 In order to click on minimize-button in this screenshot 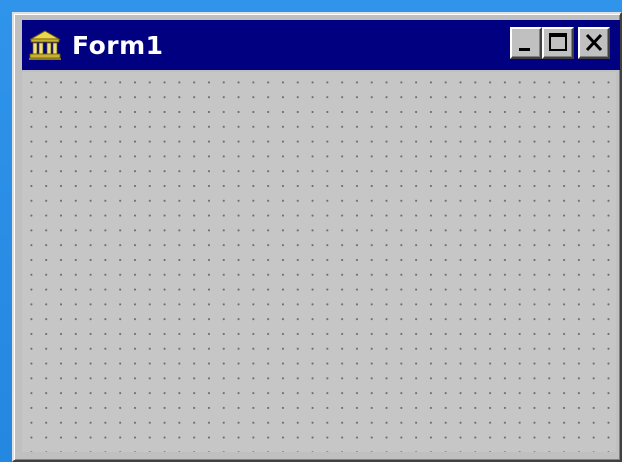, I will do `click(526, 43)`.